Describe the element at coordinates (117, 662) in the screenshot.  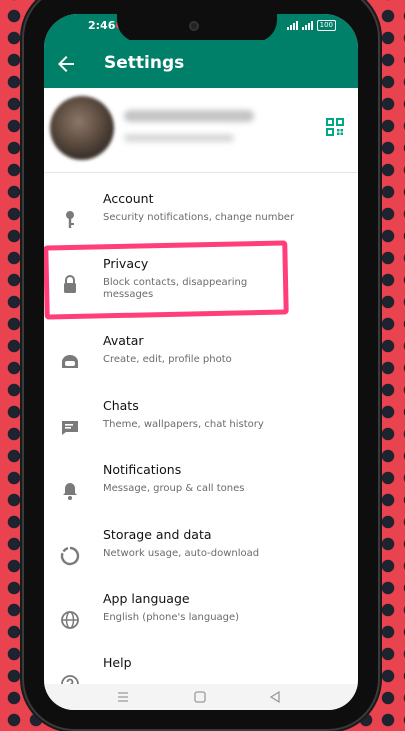
I see `settings-item-label: Help` at that location.